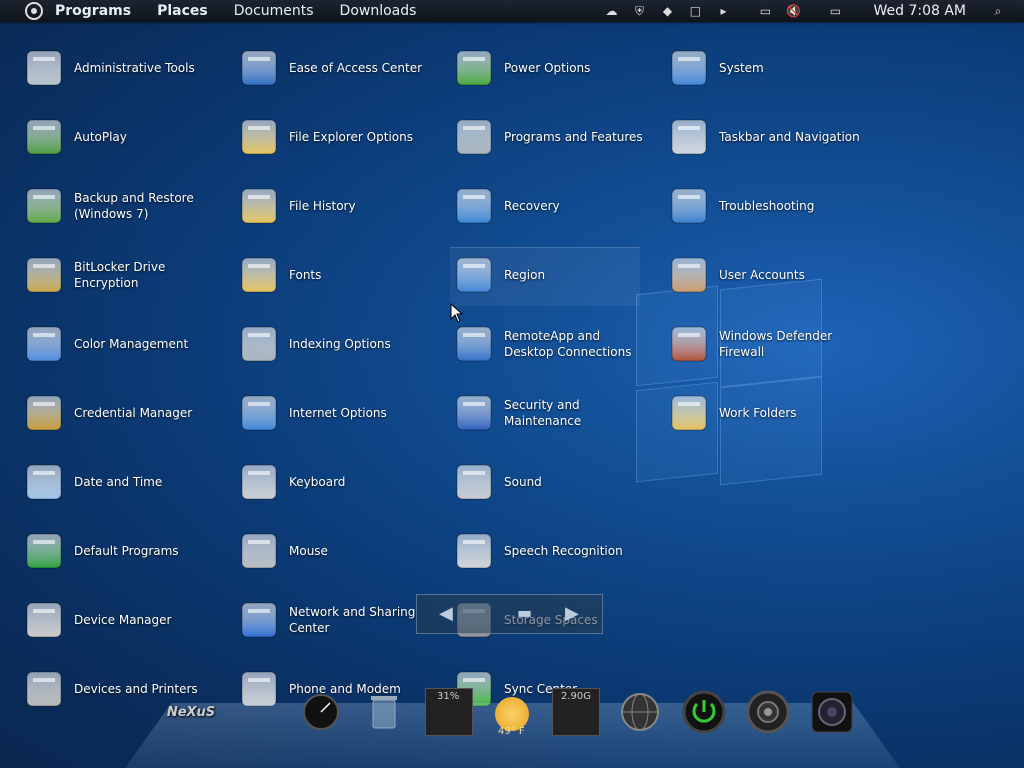  I want to click on control-panel-item: Color Management, so click(125, 344).